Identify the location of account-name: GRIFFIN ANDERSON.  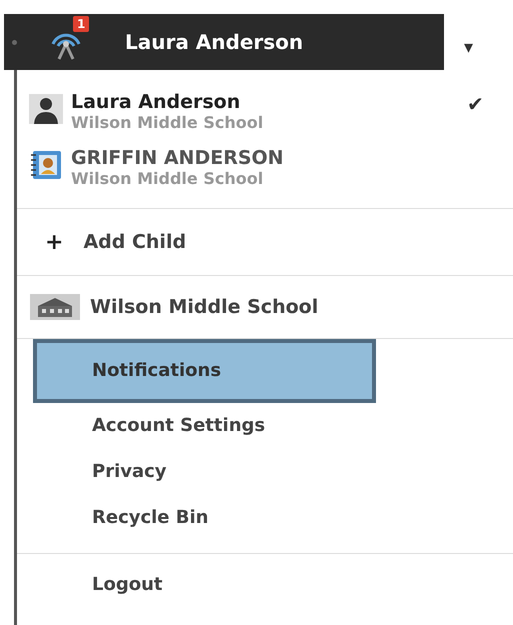
(177, 158).